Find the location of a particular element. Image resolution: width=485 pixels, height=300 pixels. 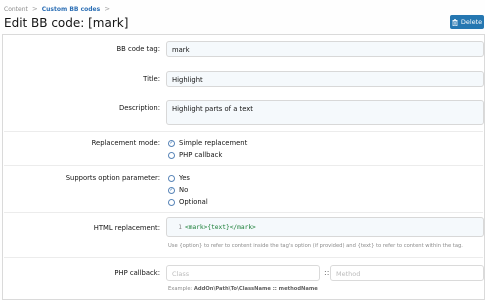

bb-code-tag-label: BB code tag: is located at coordinates (138, 49).